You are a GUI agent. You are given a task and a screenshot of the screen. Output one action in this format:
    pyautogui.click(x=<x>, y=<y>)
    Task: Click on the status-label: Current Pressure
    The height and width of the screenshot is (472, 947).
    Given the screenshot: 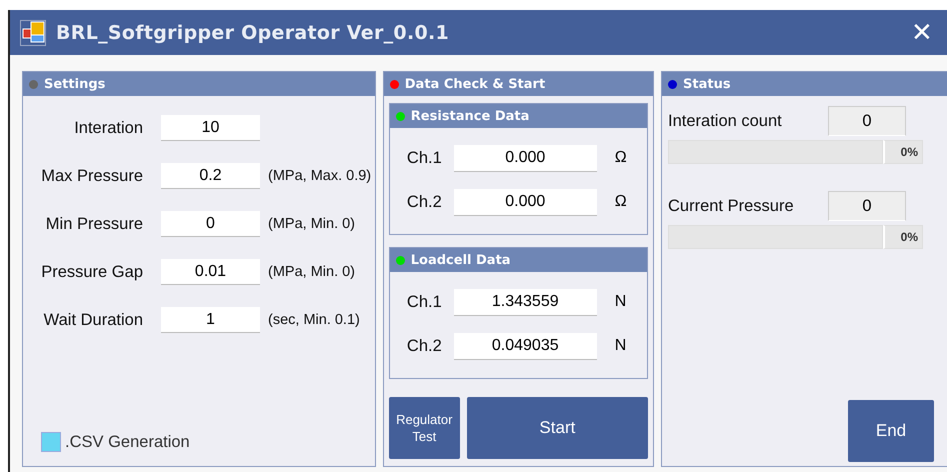 What is the action you would take?
    pyautogui.click(x=731, y=206)
    